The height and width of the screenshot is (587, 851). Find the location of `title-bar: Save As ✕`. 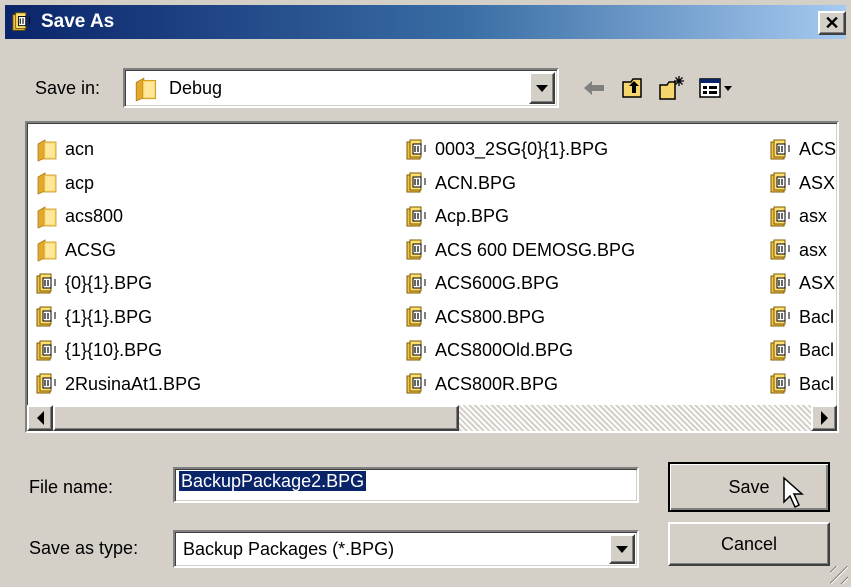

title-bar: Save As ✕ is located at coordinates (425, 22).